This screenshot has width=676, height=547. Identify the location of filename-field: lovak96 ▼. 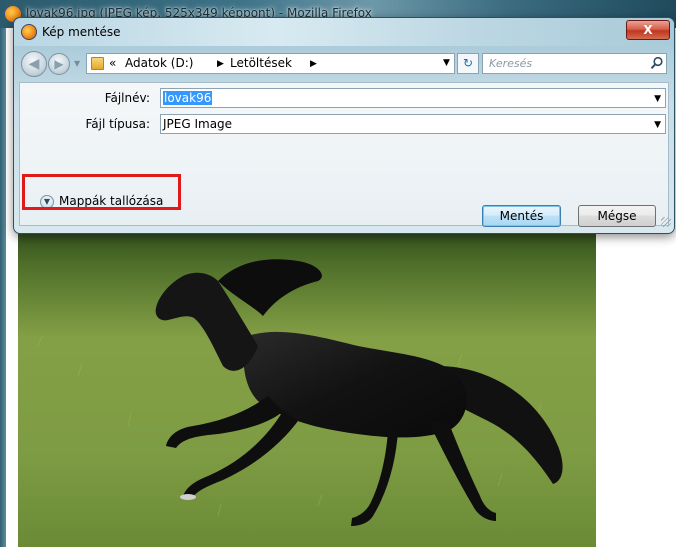
(413, 98).